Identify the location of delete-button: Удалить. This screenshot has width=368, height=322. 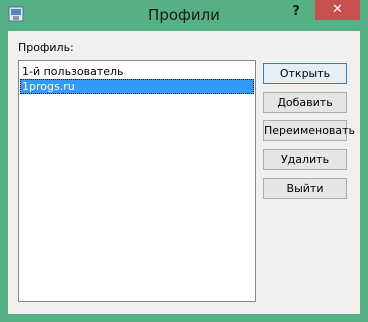
(305, 159).